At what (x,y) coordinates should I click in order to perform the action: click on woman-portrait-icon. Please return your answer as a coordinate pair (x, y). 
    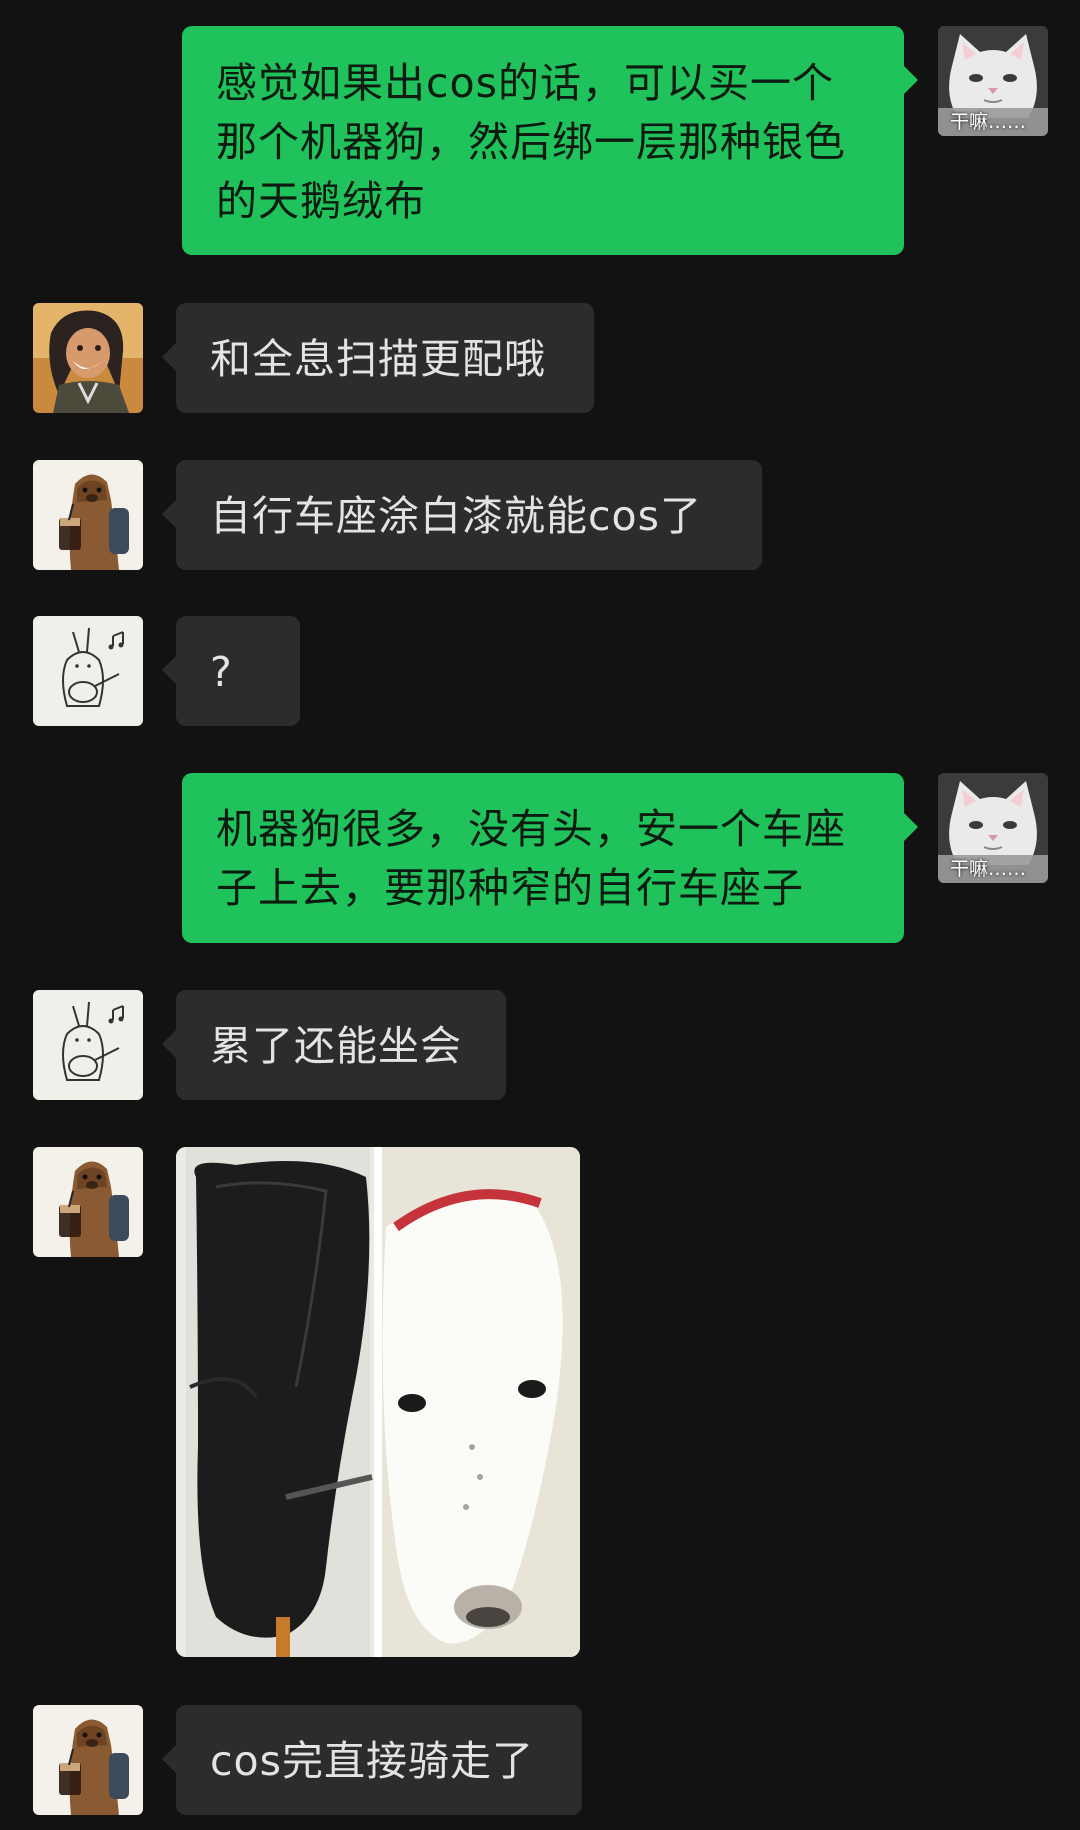
    Looking at the image, I should click on (88, 358).